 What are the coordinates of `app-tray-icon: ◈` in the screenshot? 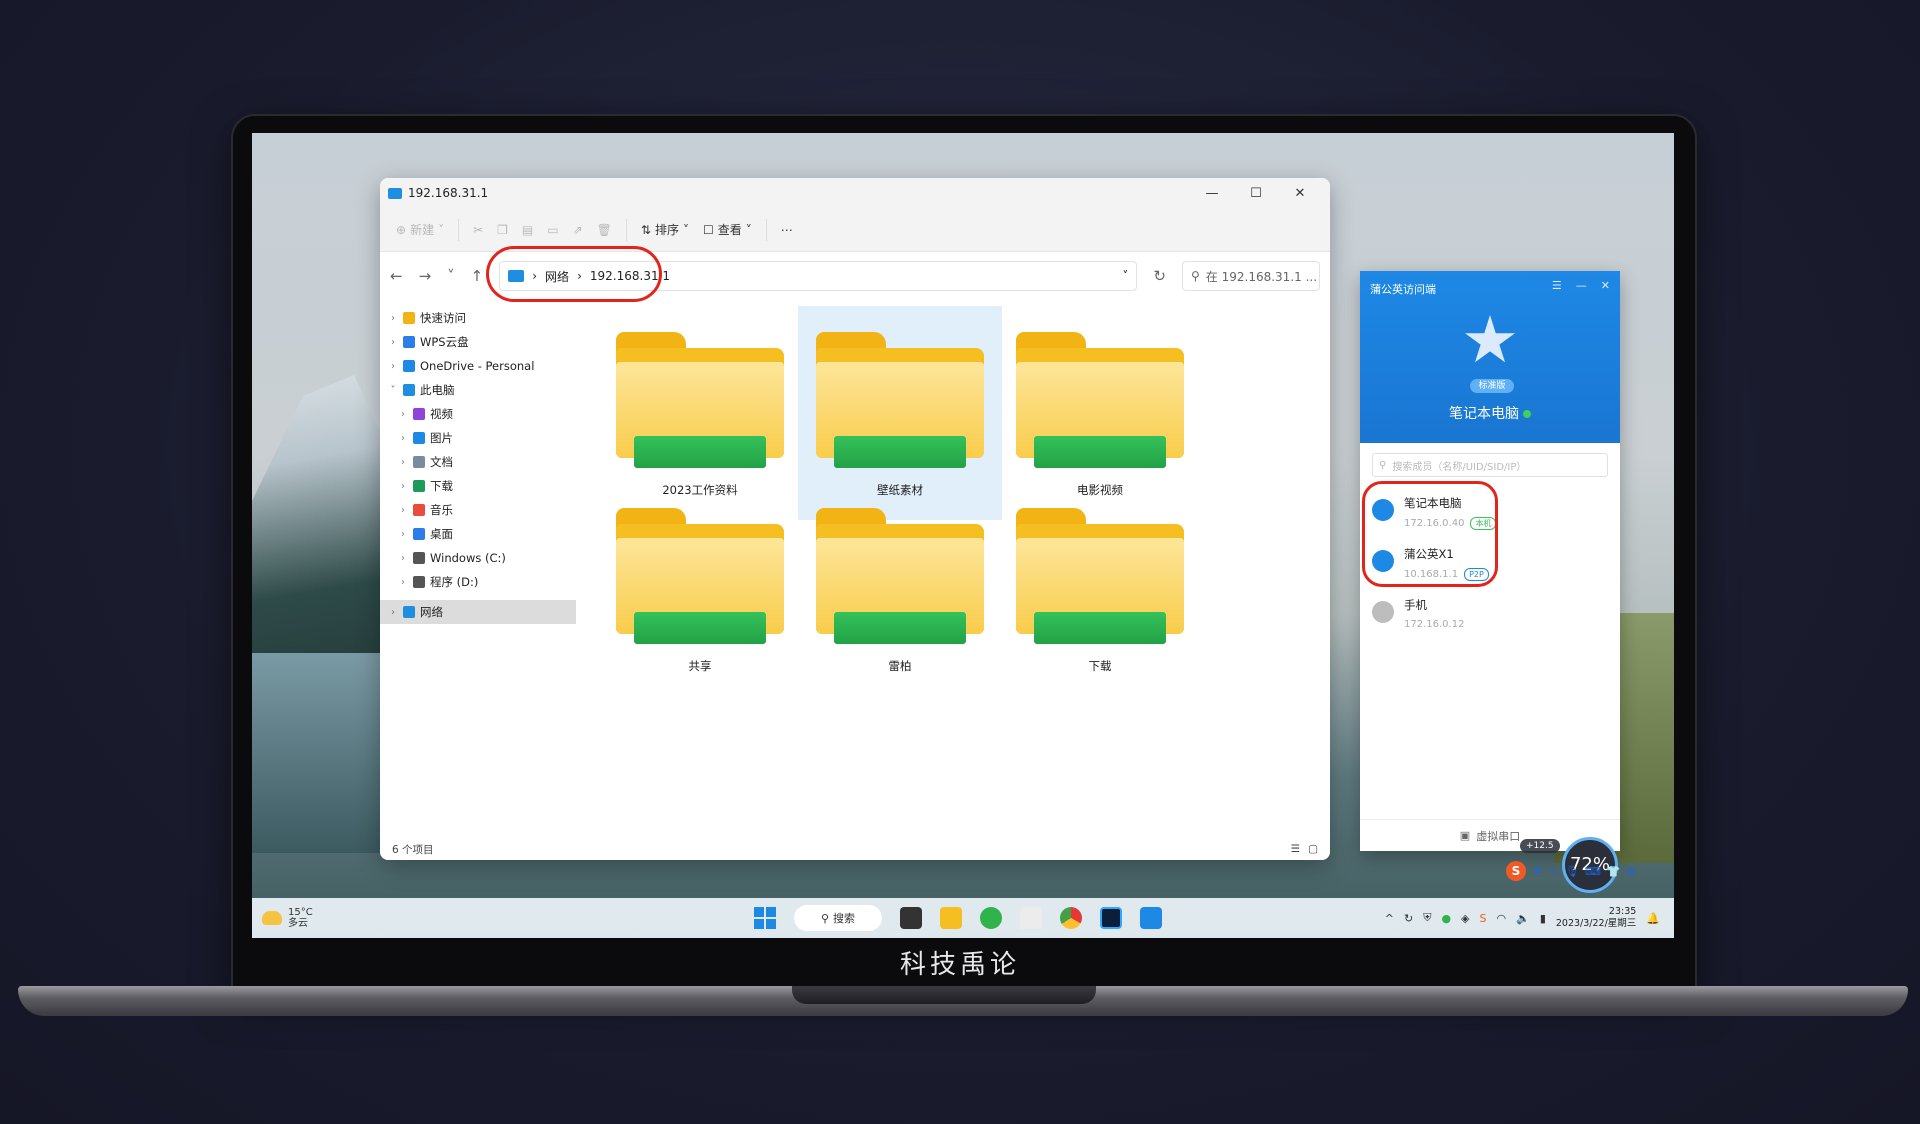 It's located at (1465, 918).